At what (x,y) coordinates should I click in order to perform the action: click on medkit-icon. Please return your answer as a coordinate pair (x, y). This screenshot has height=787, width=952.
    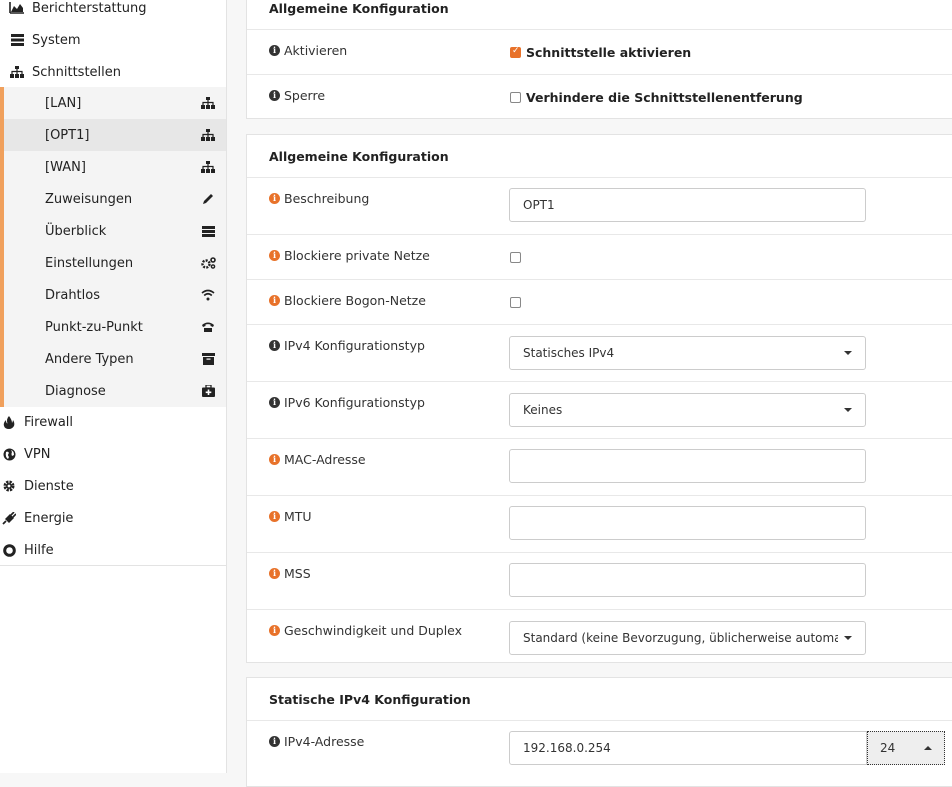
    Looking at the image, I should click on (208, 391).